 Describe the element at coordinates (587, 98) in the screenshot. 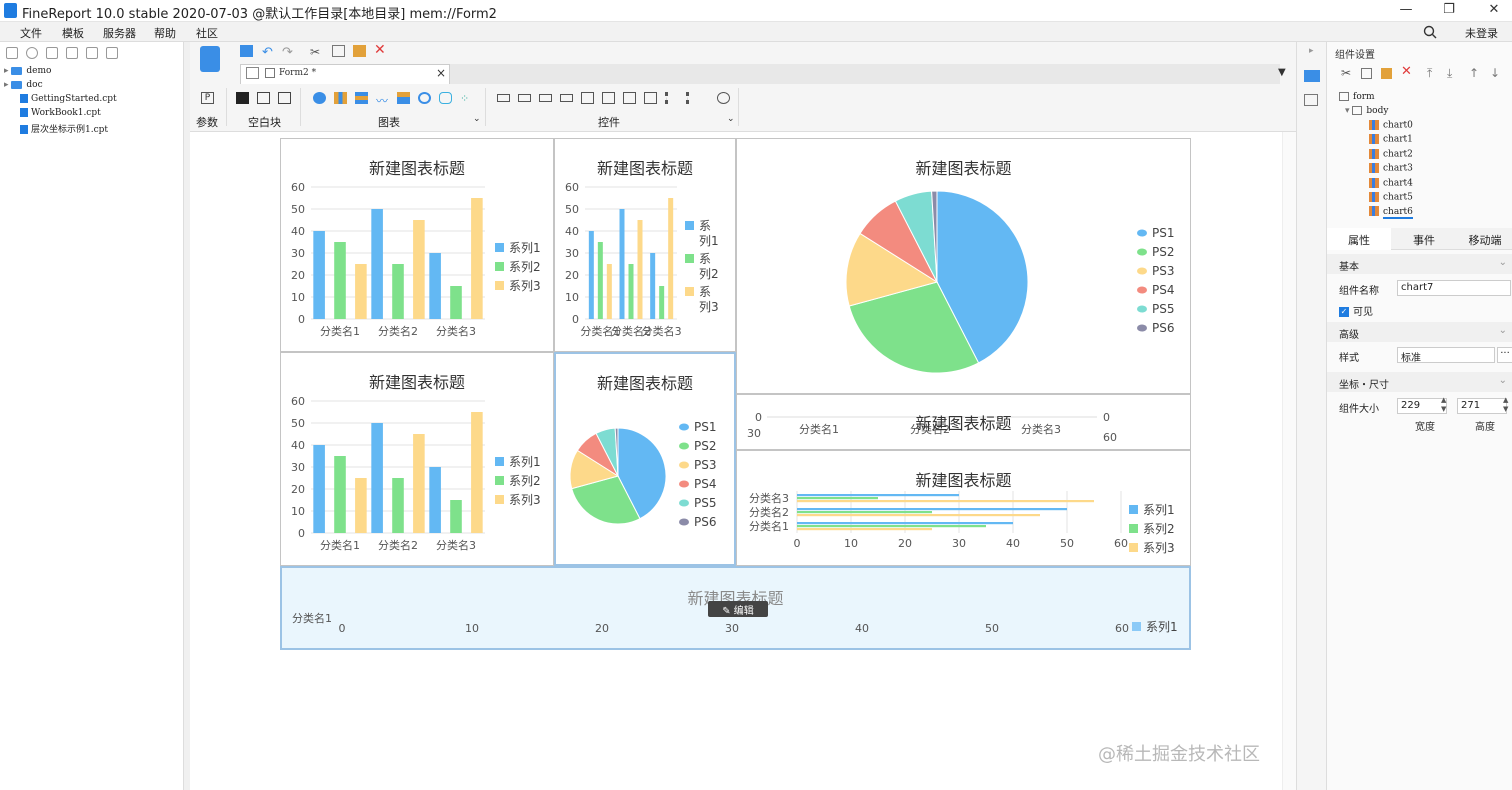

I see `date-widget-icon` at that location.